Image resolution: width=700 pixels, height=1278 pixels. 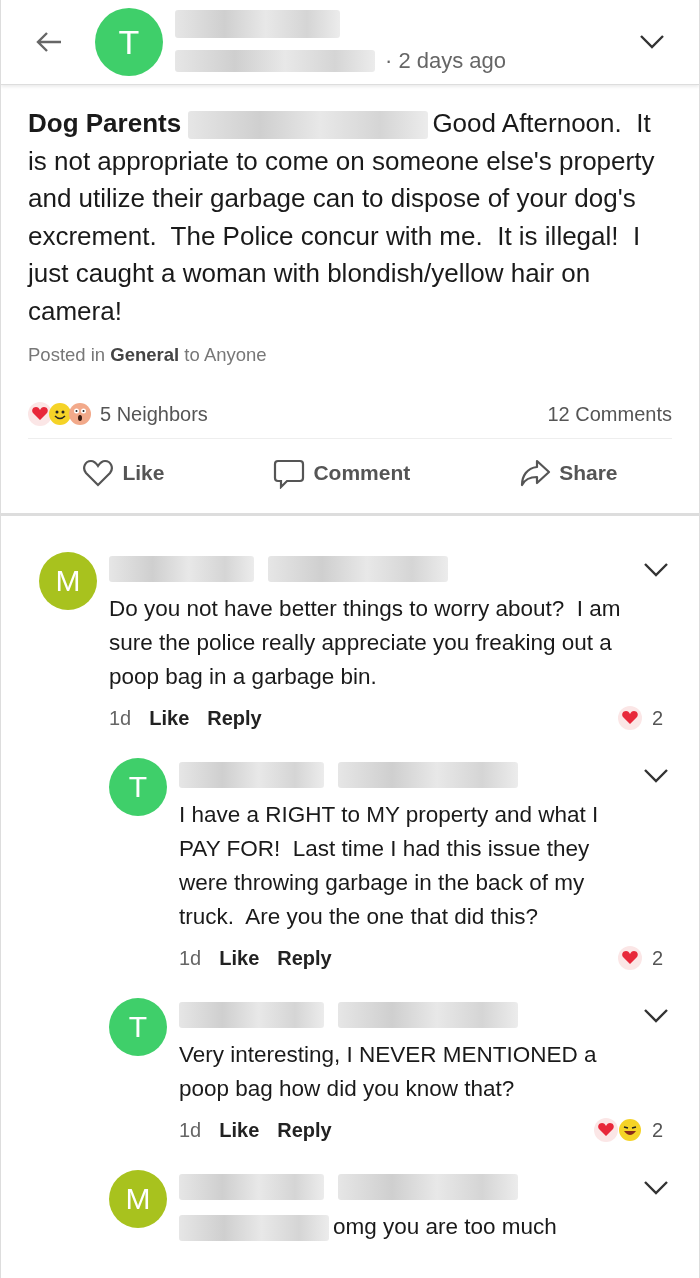 What do you see at coordinates (446, 61) in the screenshot?
I see `post-time: · 2 days ago` at bounding box center [446, 61].